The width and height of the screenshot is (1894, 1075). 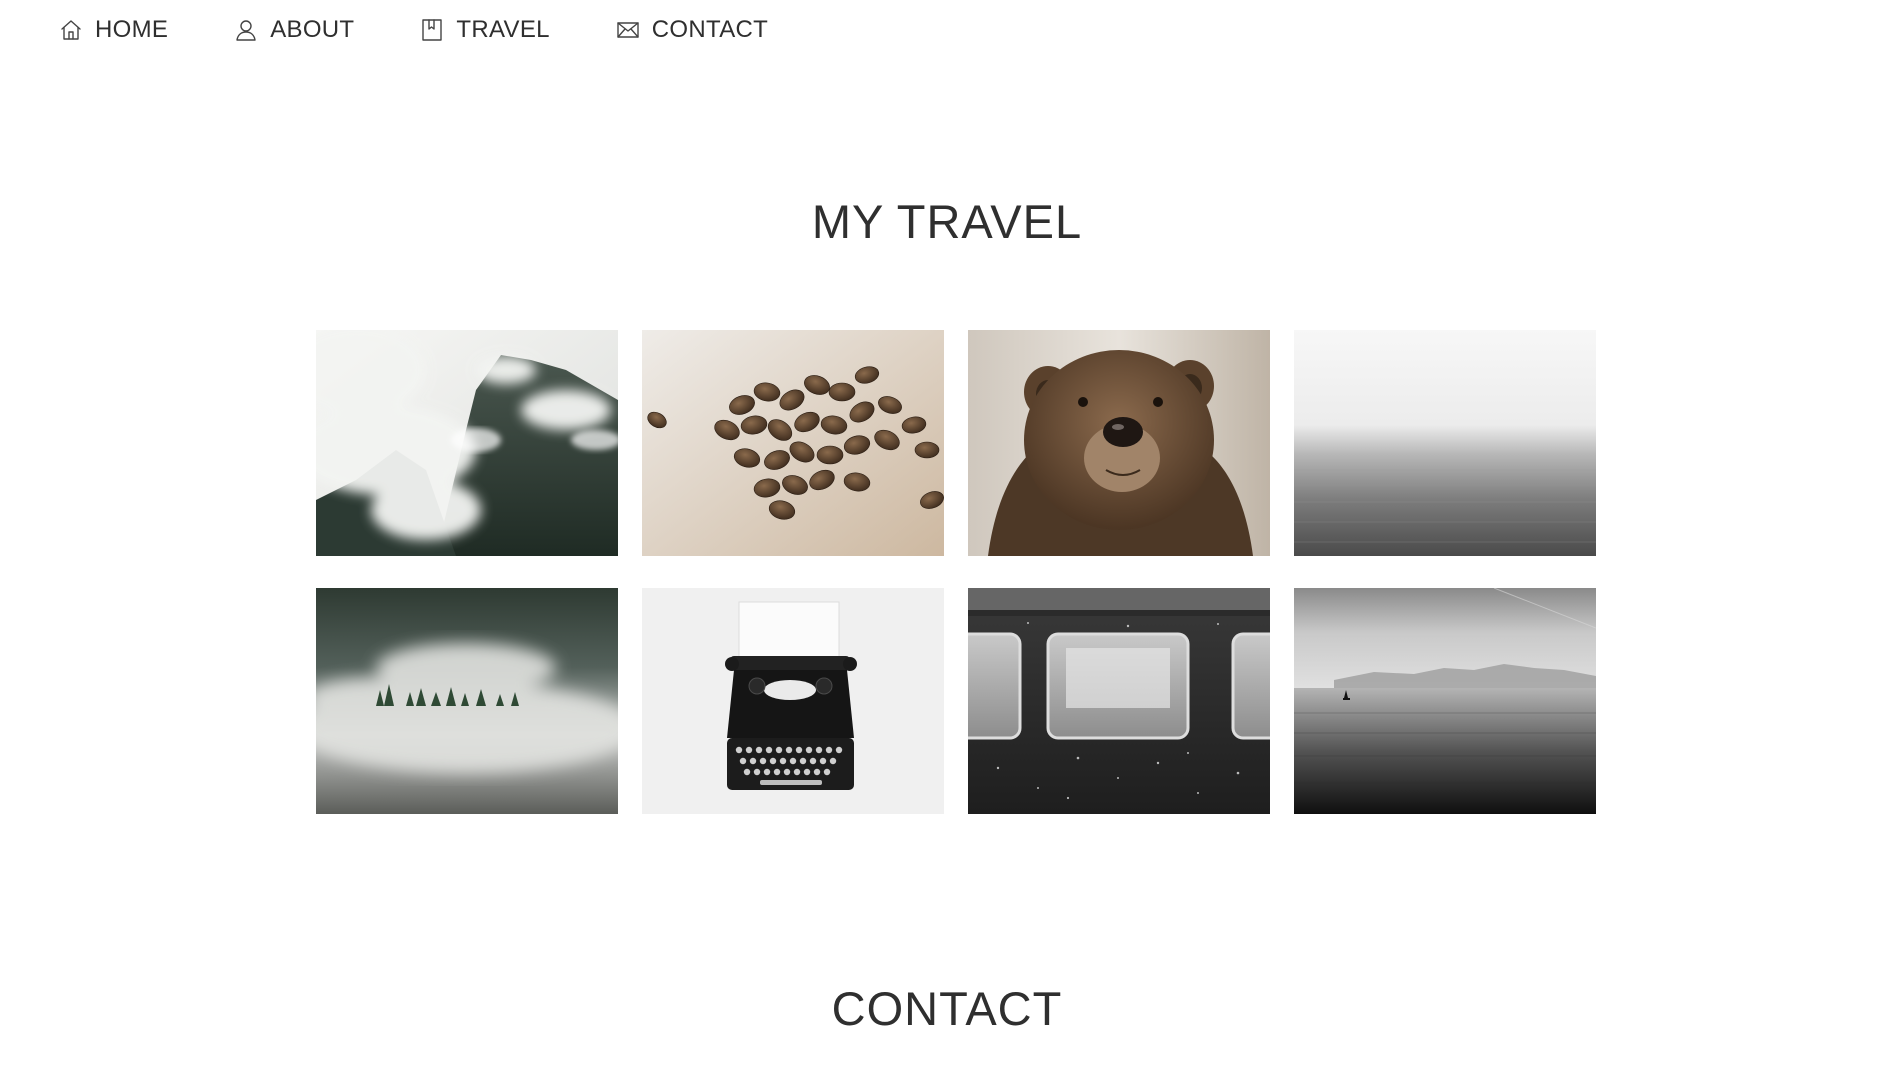 I want to click on photo-typewriter, so click(x=793, y=701).